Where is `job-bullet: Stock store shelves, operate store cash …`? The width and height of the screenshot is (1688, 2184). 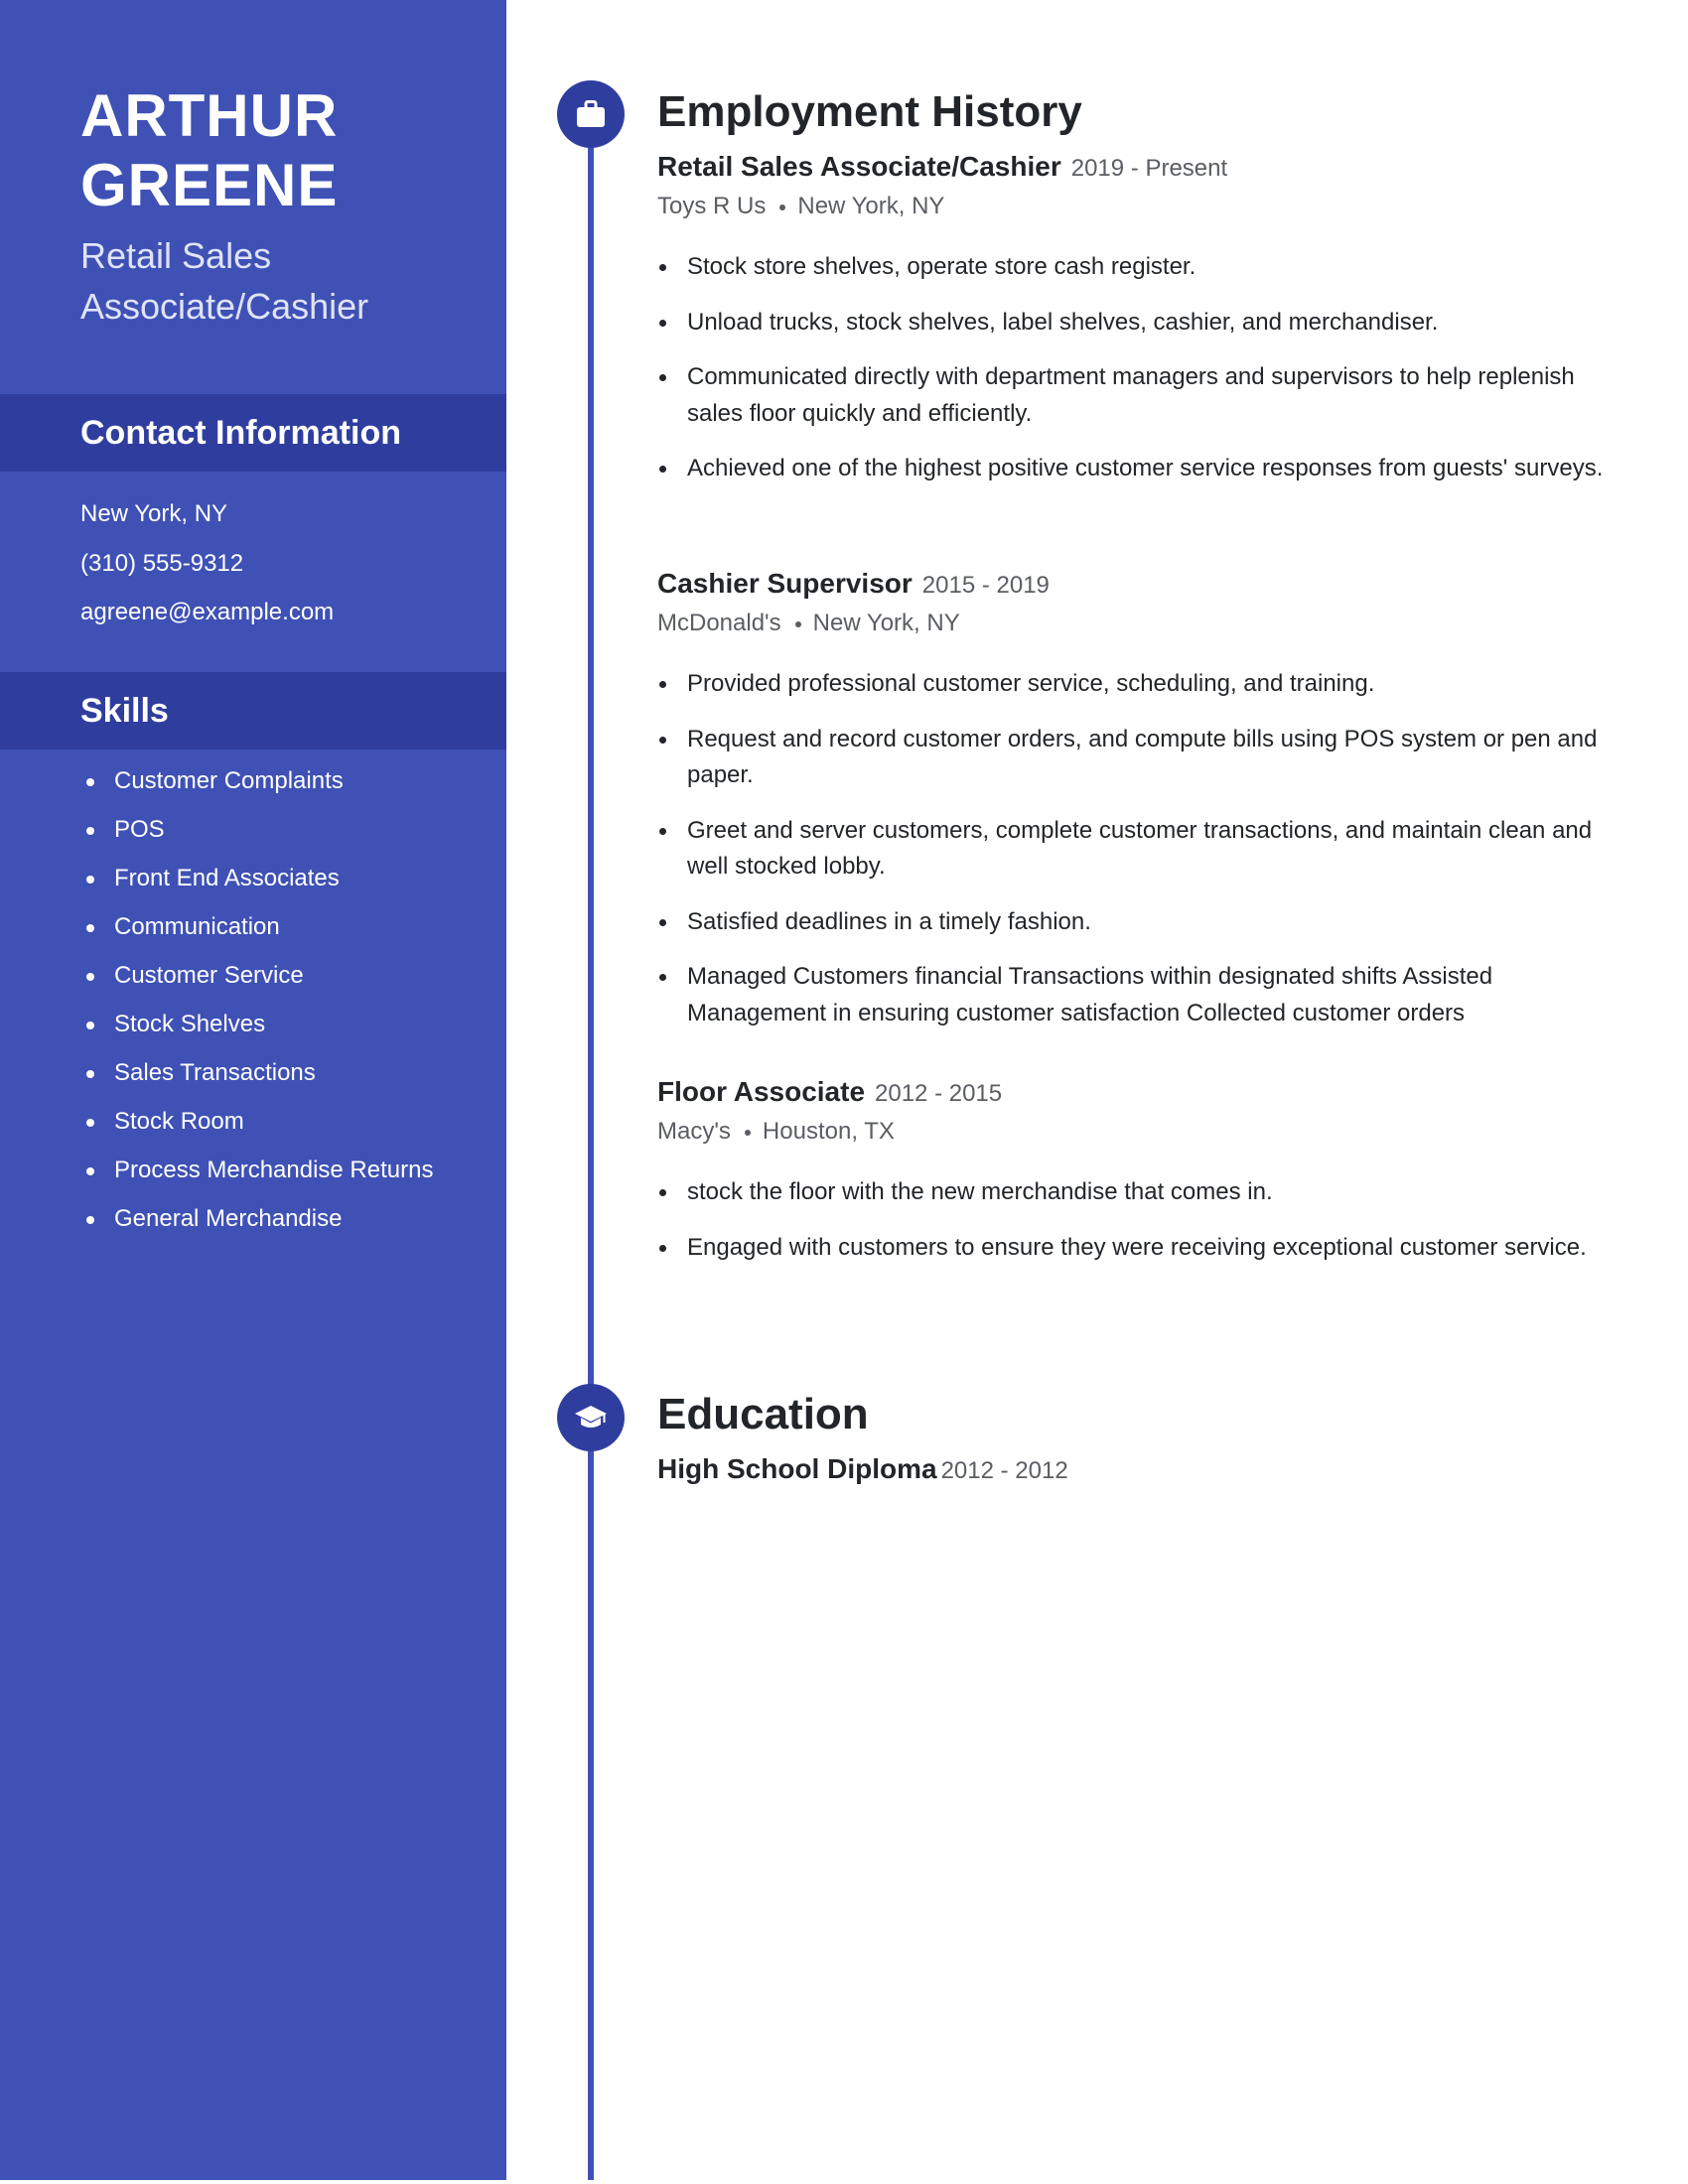 job-bullet: Stock store shelves, operate store cash … is located at coordinates (1134, 267).